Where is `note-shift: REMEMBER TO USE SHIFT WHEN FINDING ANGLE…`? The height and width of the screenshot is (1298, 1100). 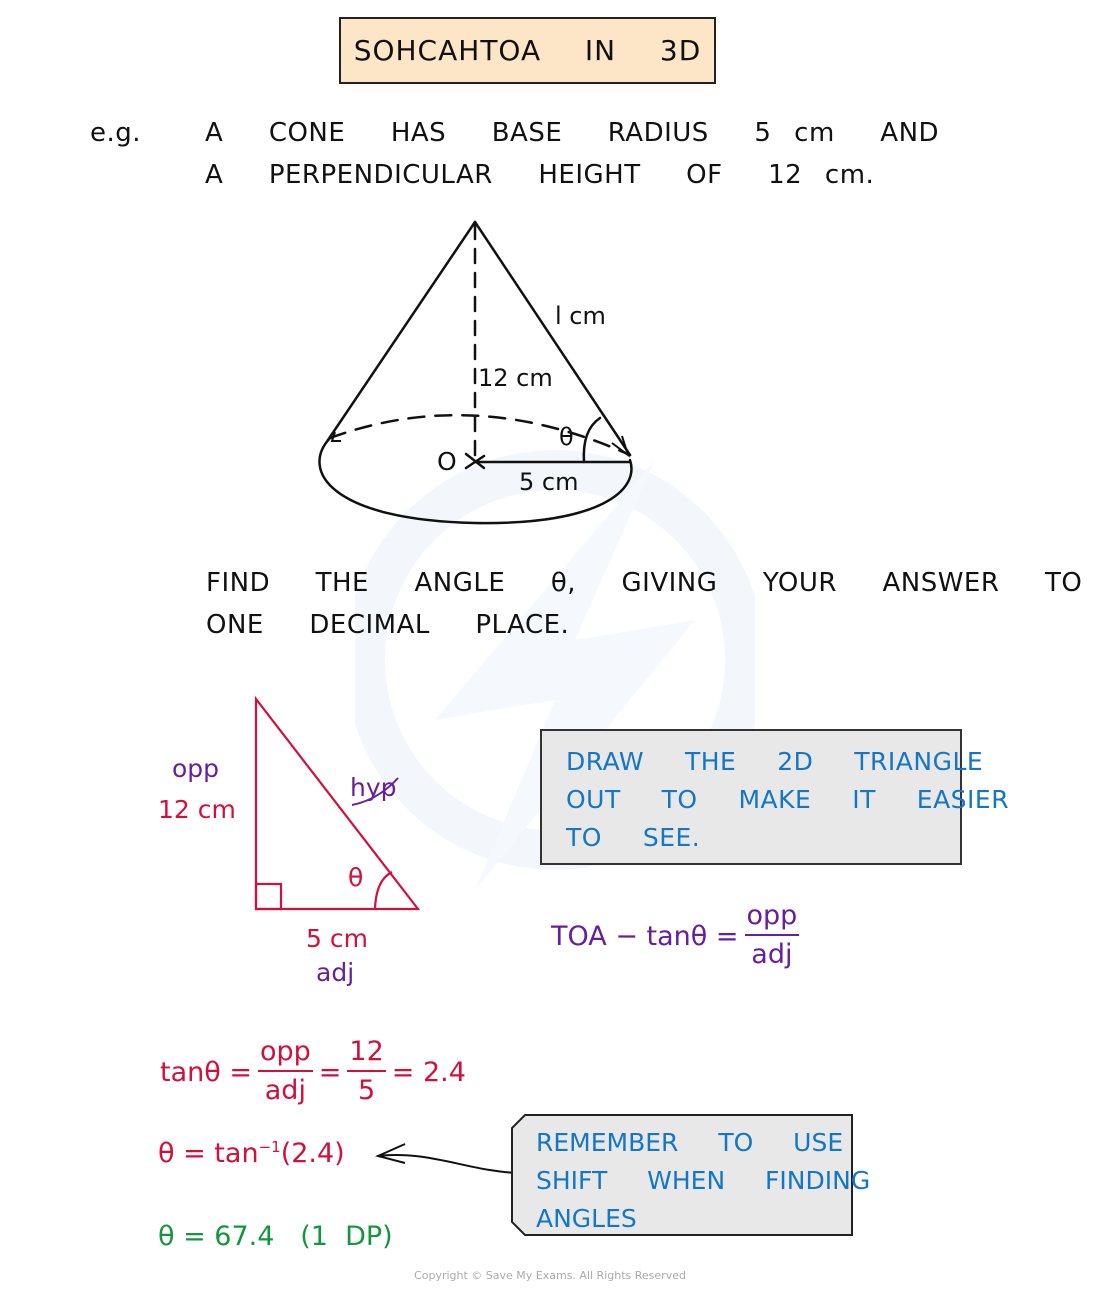 note-shift: REMEMBER TO USE SHIFT WHEN FINDING ANGLE… is located at coordinates (703, 1181).